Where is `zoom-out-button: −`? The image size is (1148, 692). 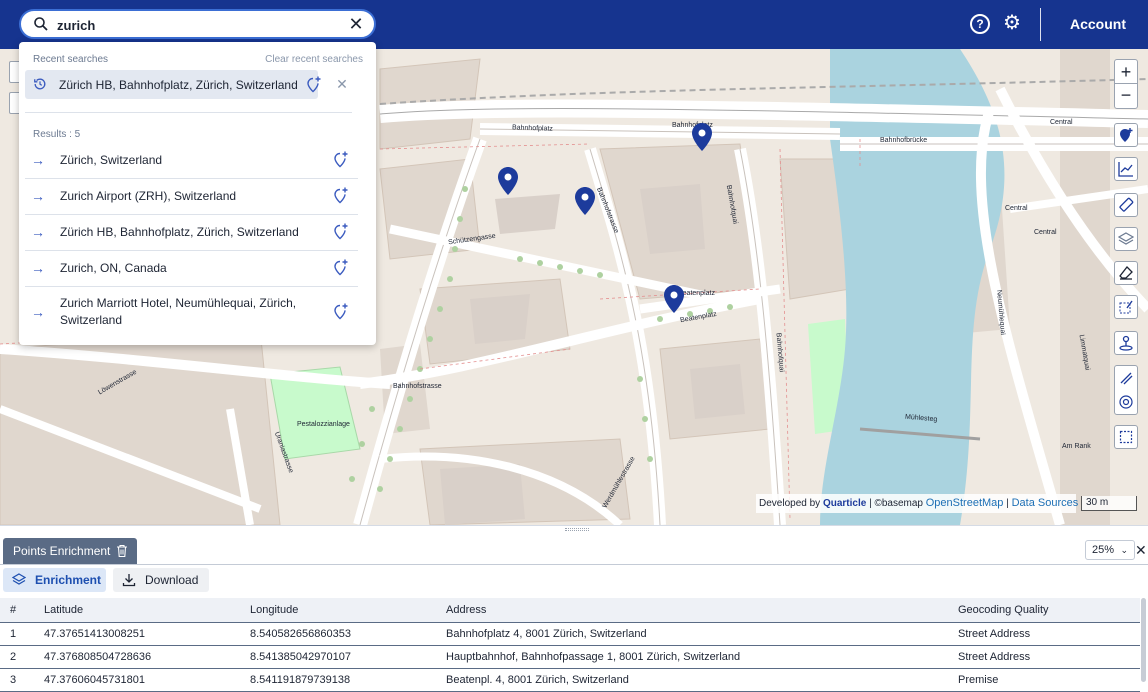 zoom-out-button: − is located at coordinates (1126, 96).